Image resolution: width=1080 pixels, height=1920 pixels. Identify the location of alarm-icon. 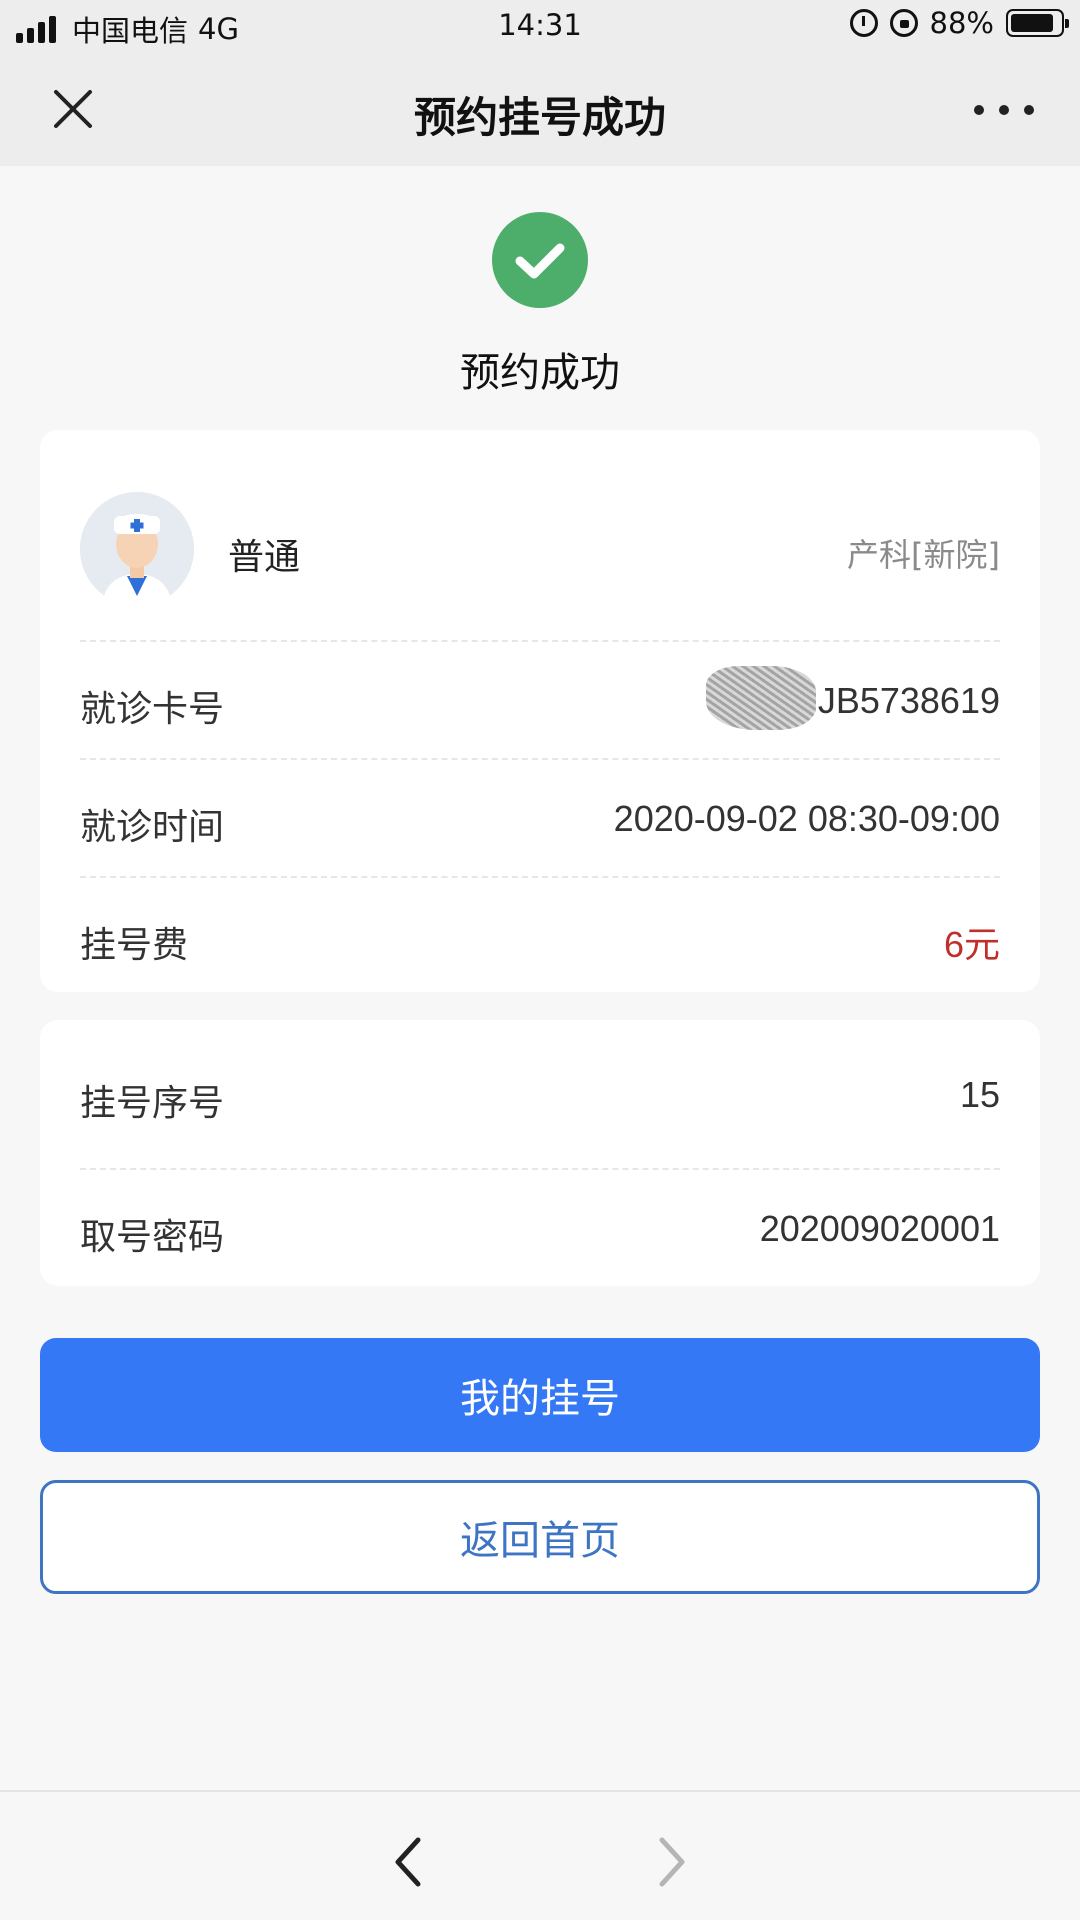
(863, 23).